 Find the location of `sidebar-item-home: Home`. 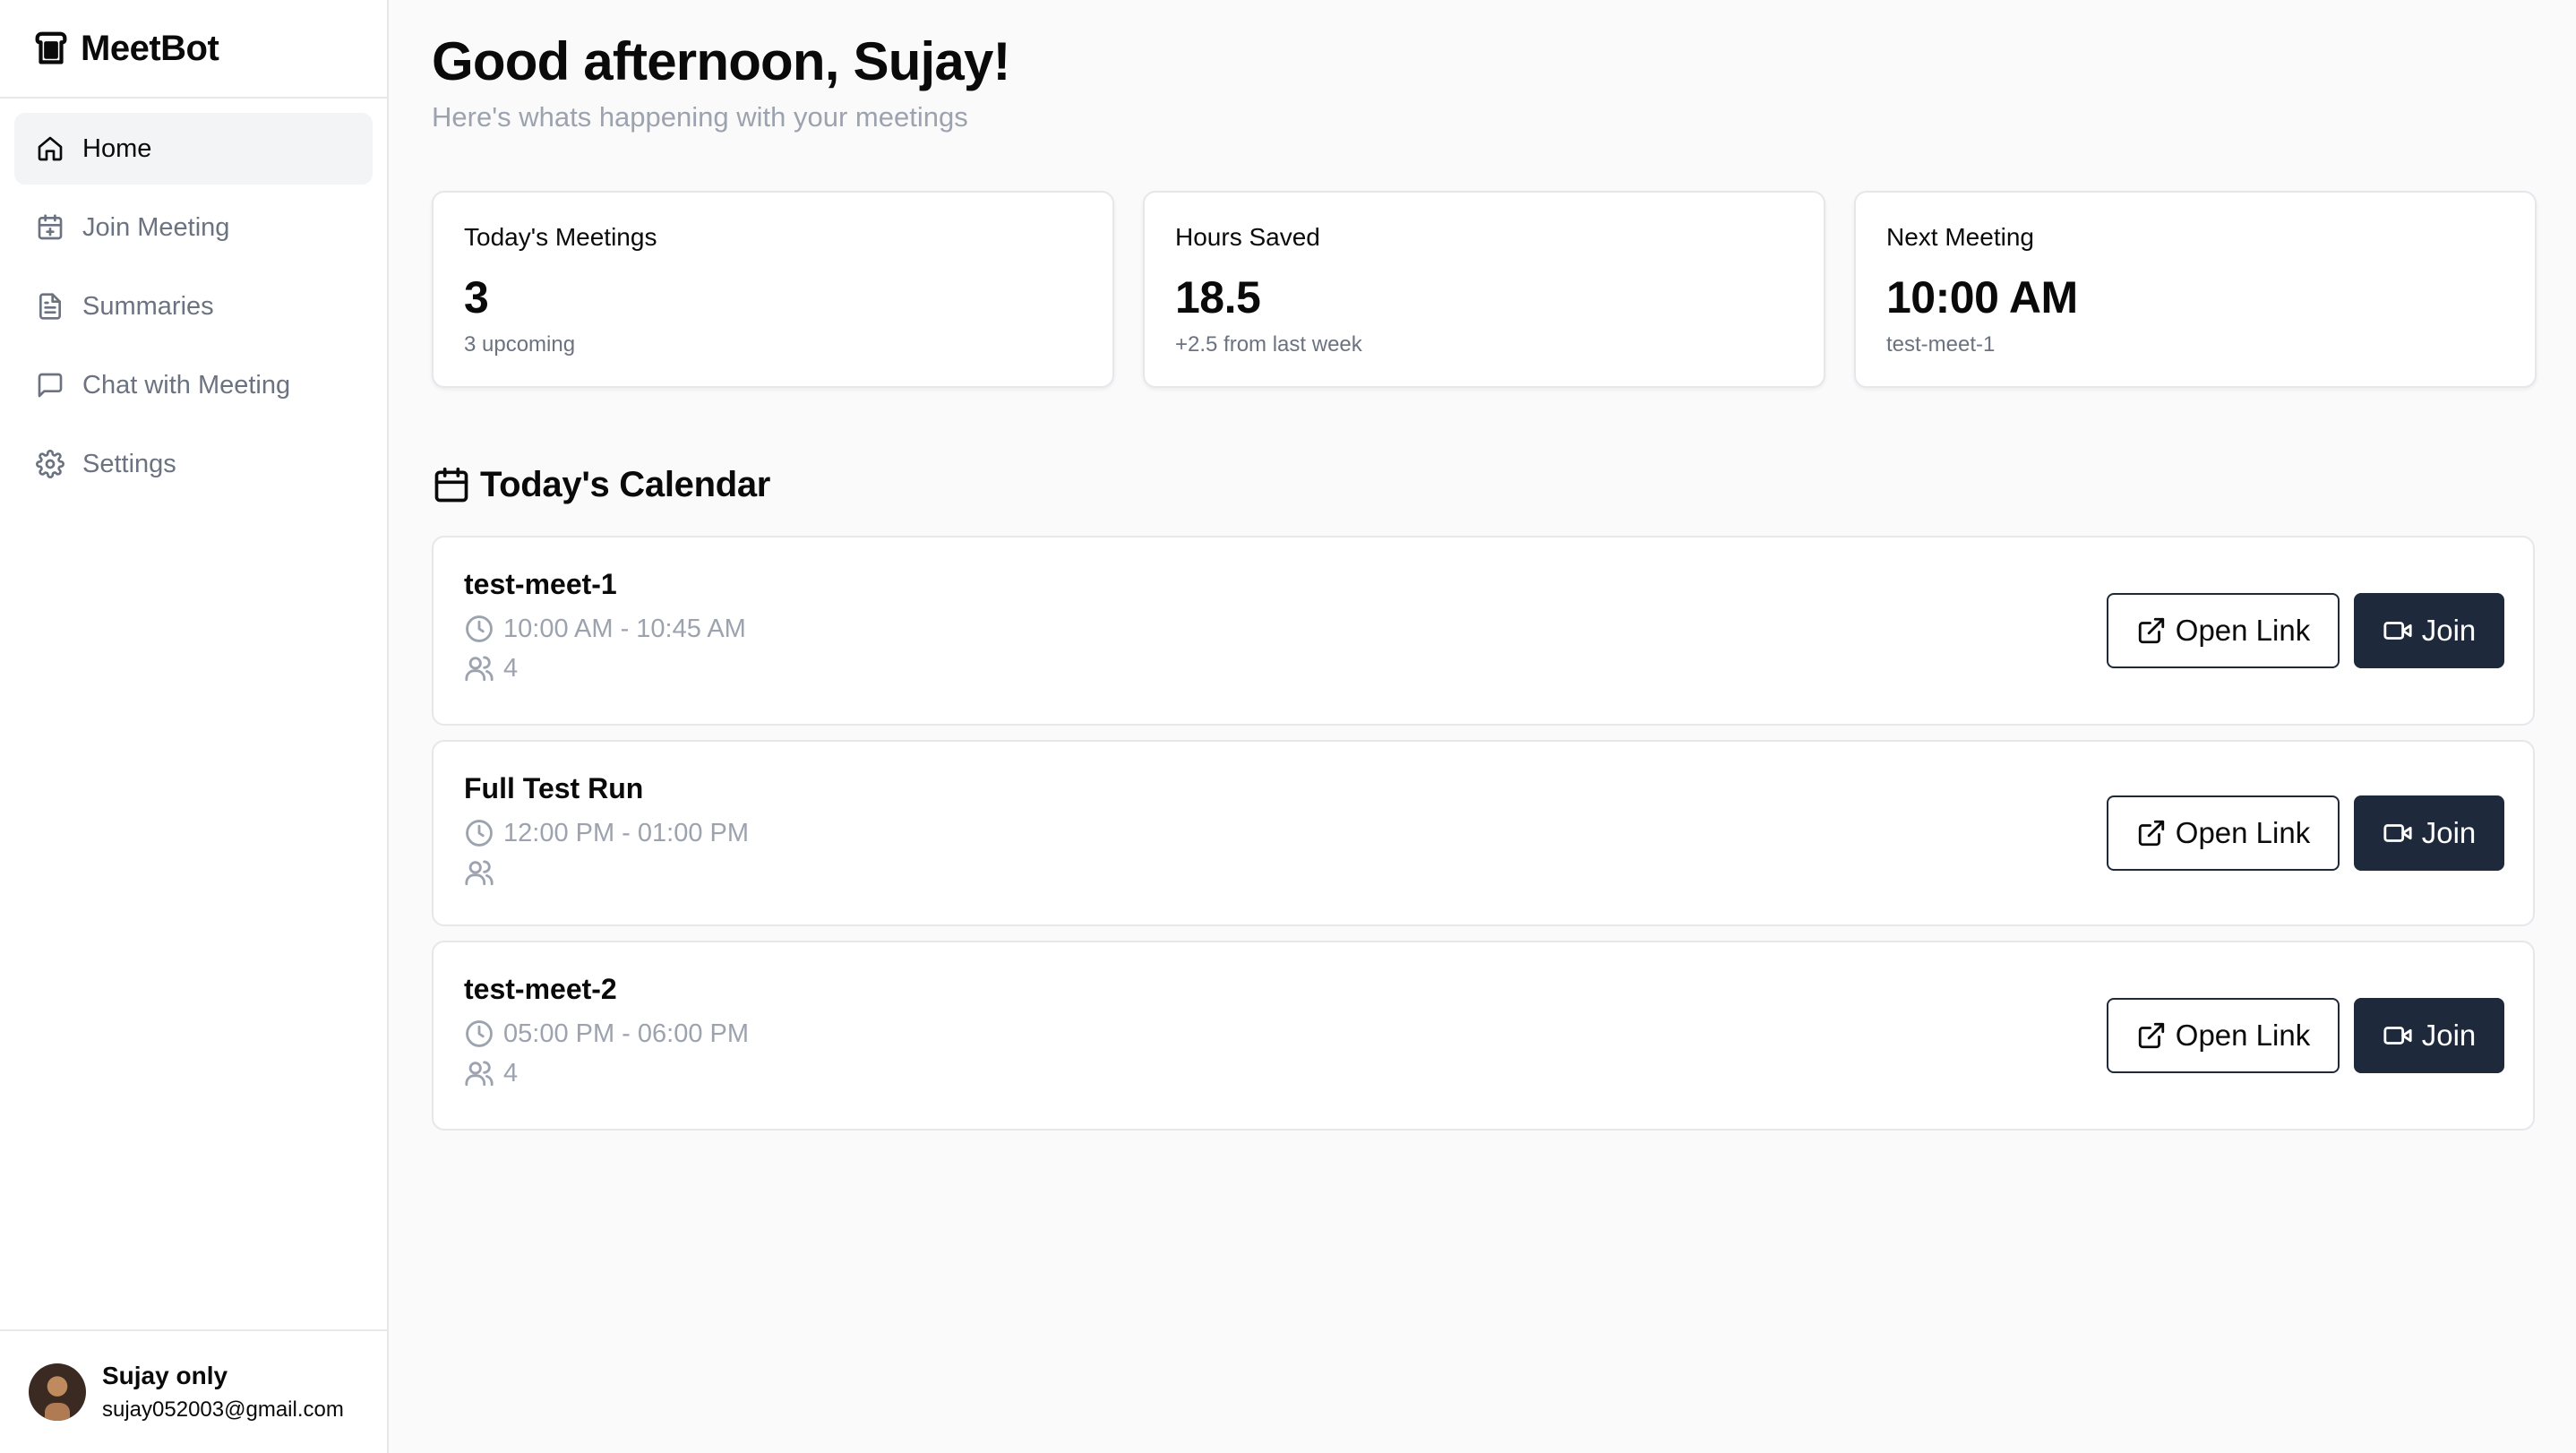

sidebar-item-home: Home is located at coordinates (193, 149).